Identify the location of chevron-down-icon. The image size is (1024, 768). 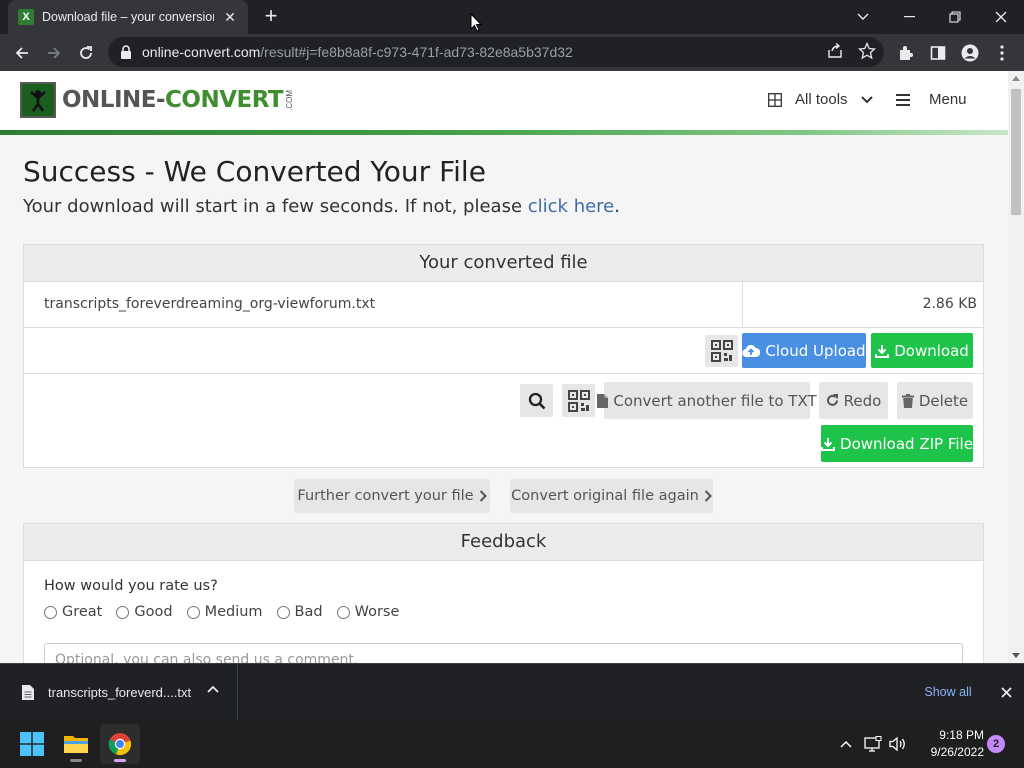
(866, 99).